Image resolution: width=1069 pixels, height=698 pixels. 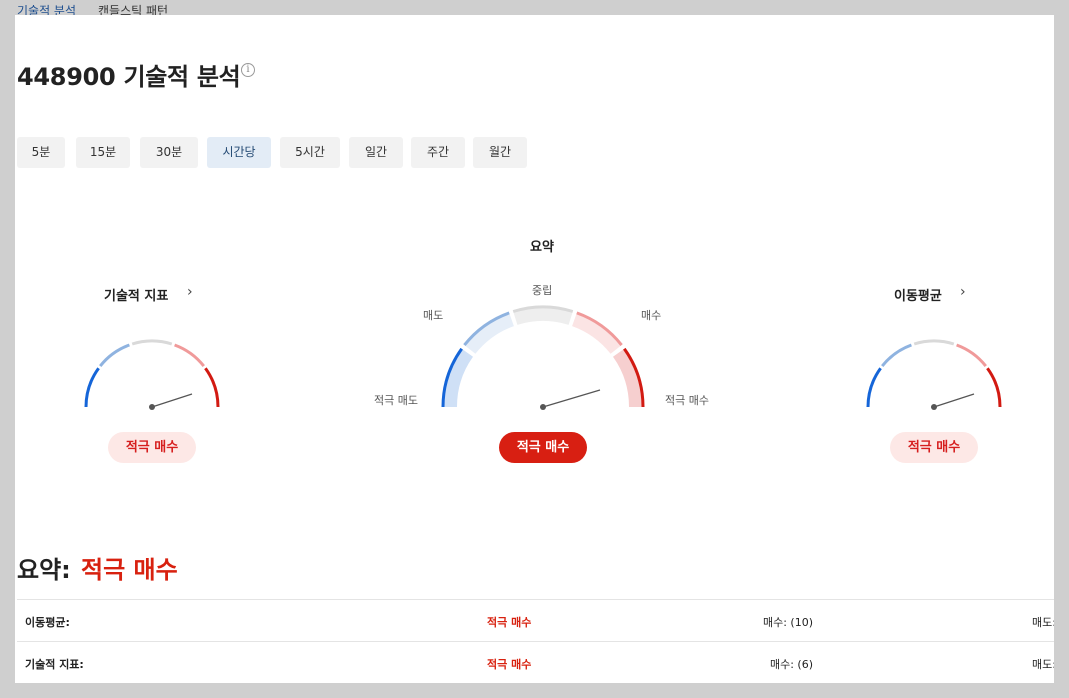 I want to click on tab-monthly: 월간, so click(x=500, y=152).